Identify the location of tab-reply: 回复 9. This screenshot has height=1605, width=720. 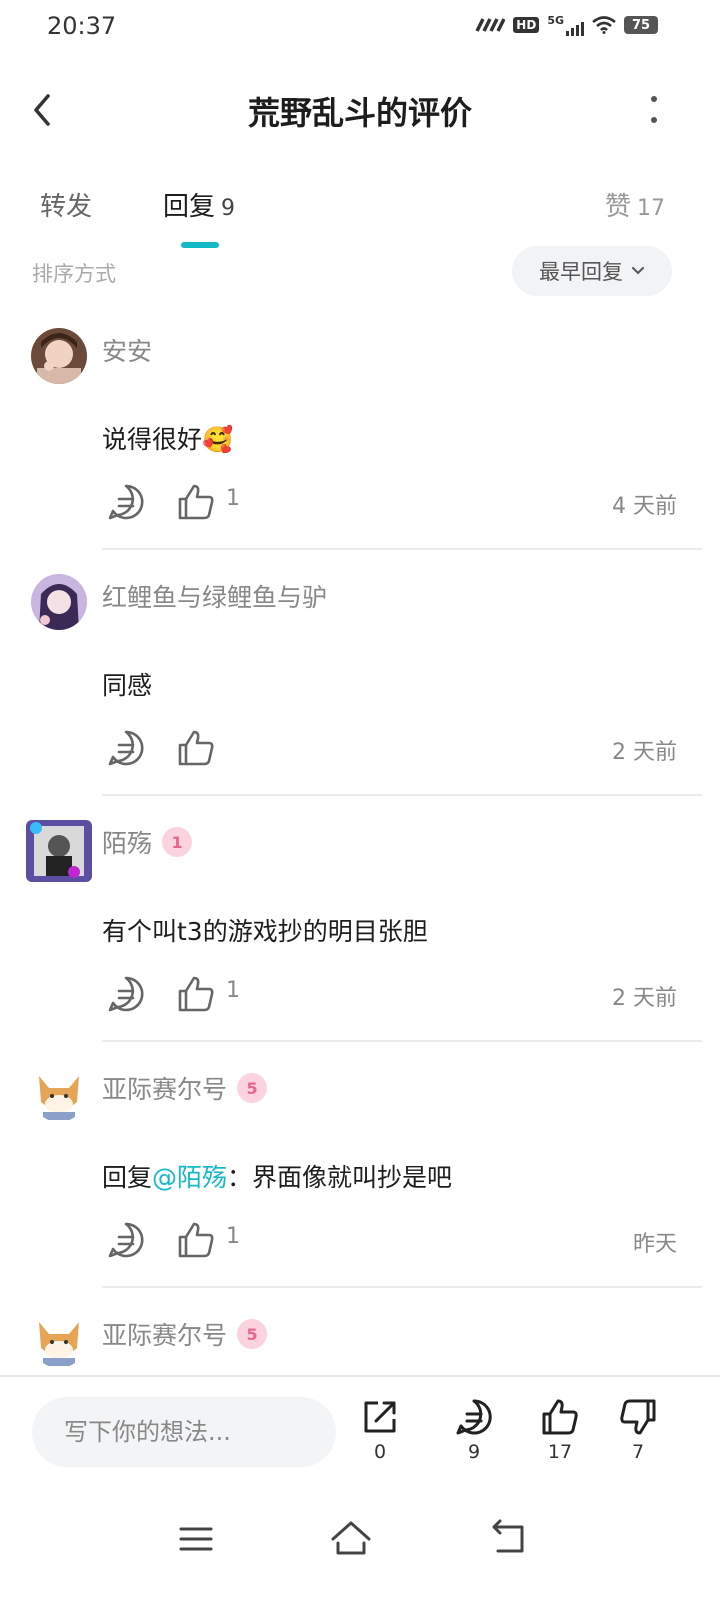
(199, 204).